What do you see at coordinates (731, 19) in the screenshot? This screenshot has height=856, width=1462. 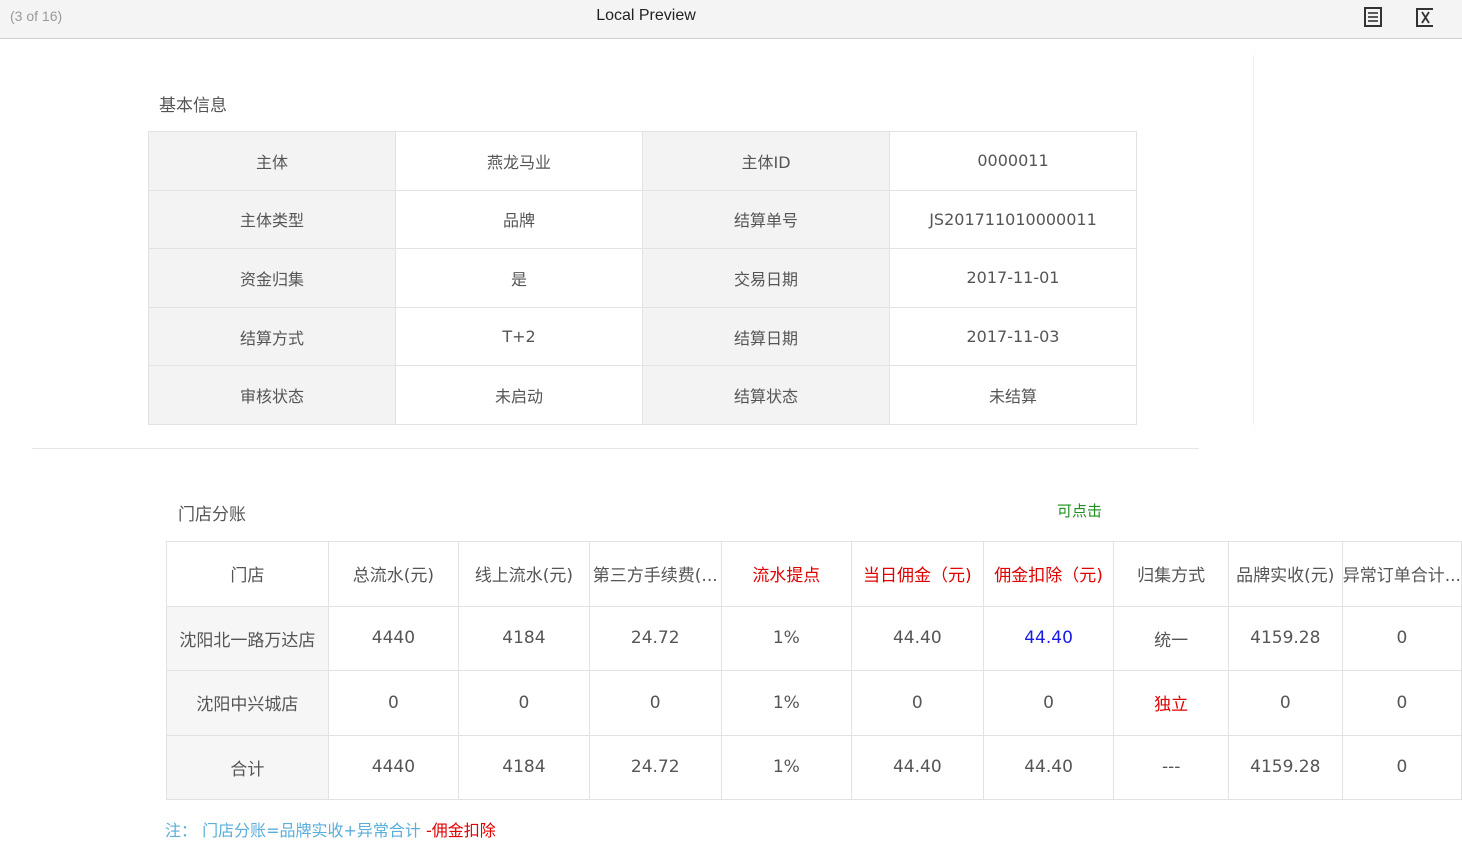 I see `preview-toolbar: (3 of 16) Local Preview` at bounding box center [731, 19].